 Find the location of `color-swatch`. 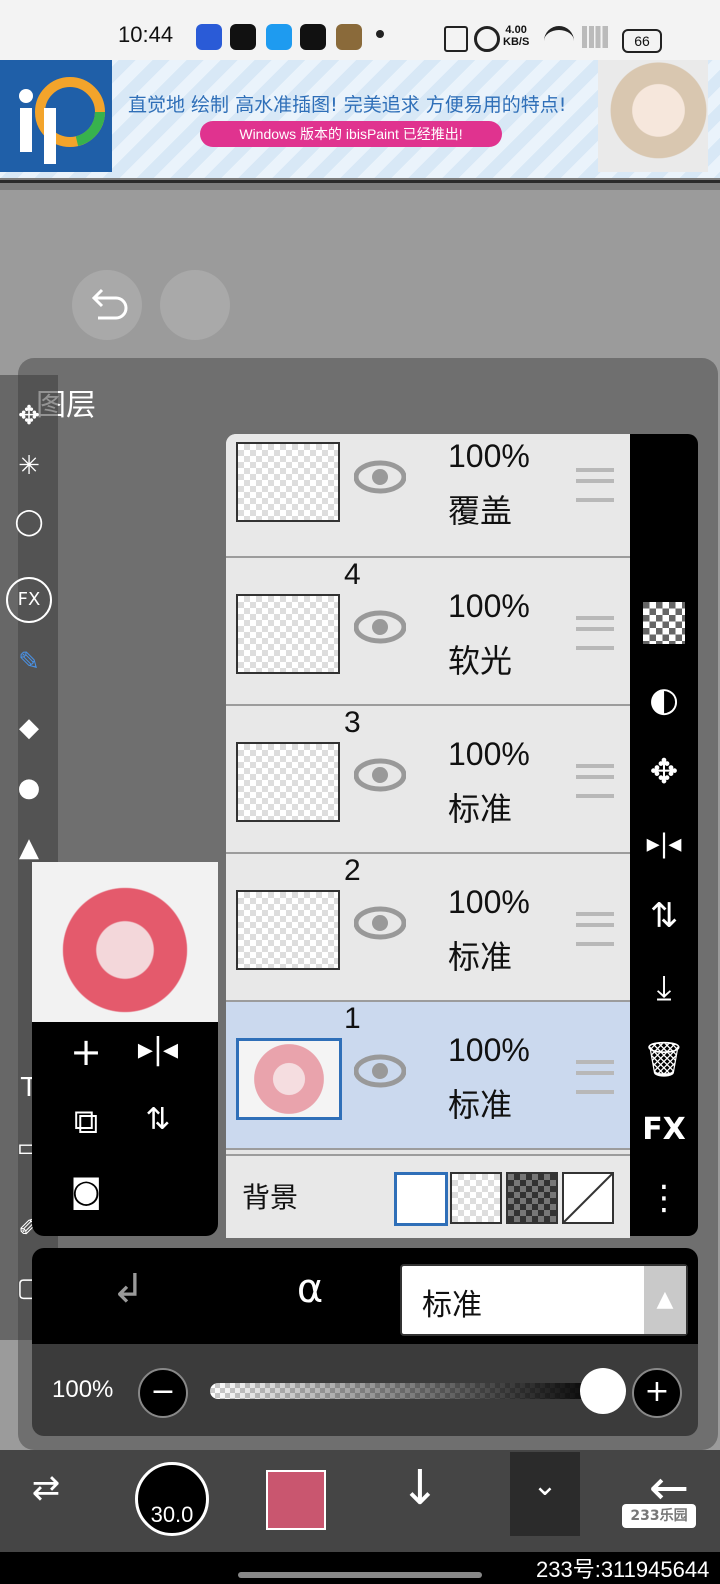

color-swatch is located at coordinates (296, 1500).